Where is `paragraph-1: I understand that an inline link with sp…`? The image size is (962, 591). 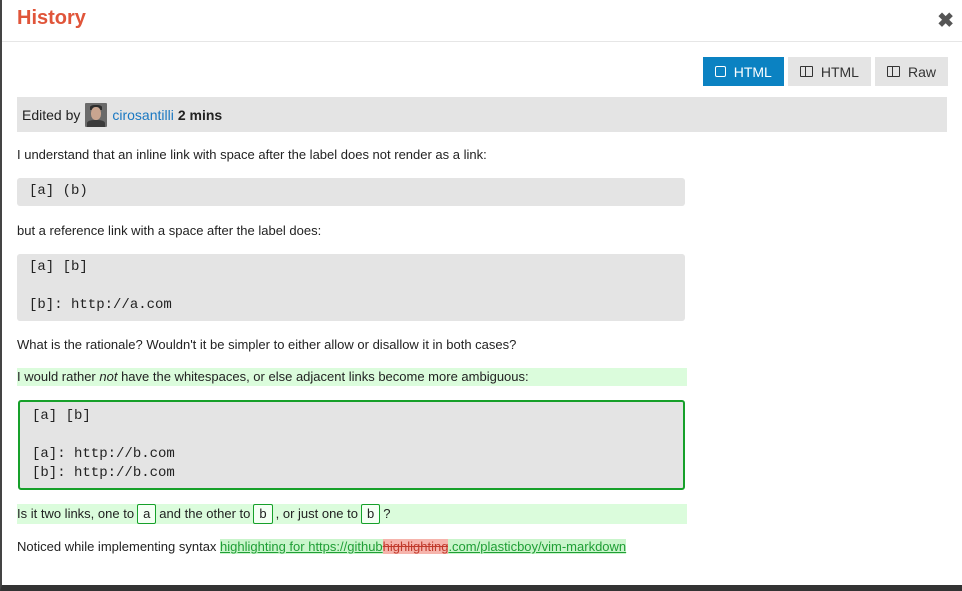 paragraph-1: I understand that an inline link with sp… is located at coordinates (252, 154).